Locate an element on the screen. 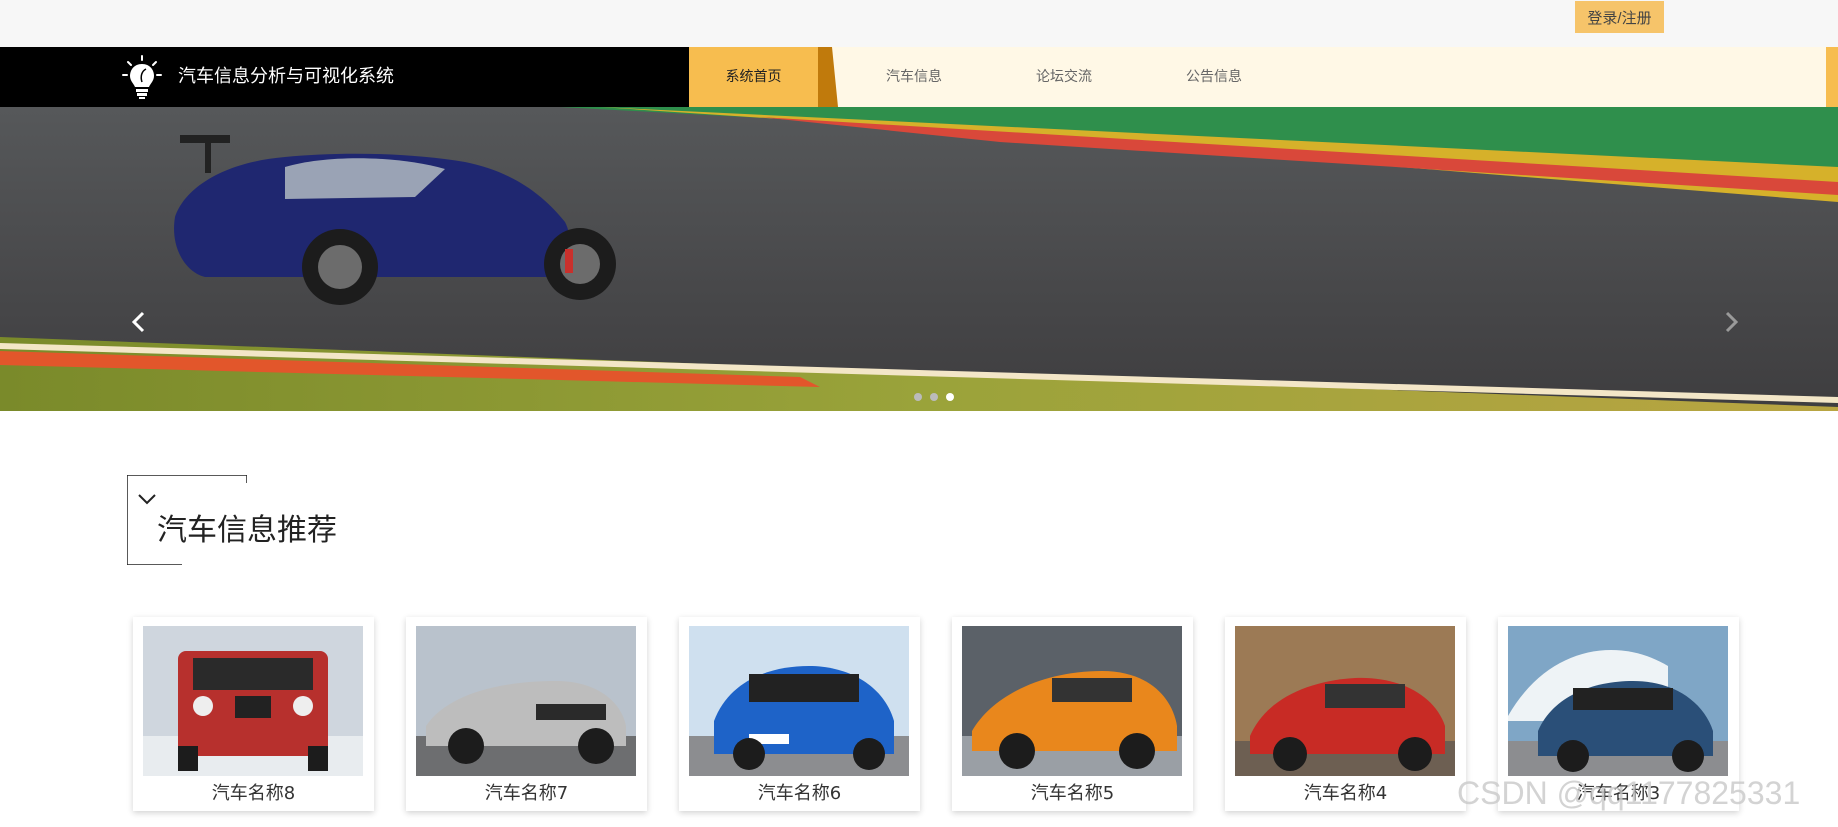  car-card: 汽车名称8 is located at coordinates (253, 714).